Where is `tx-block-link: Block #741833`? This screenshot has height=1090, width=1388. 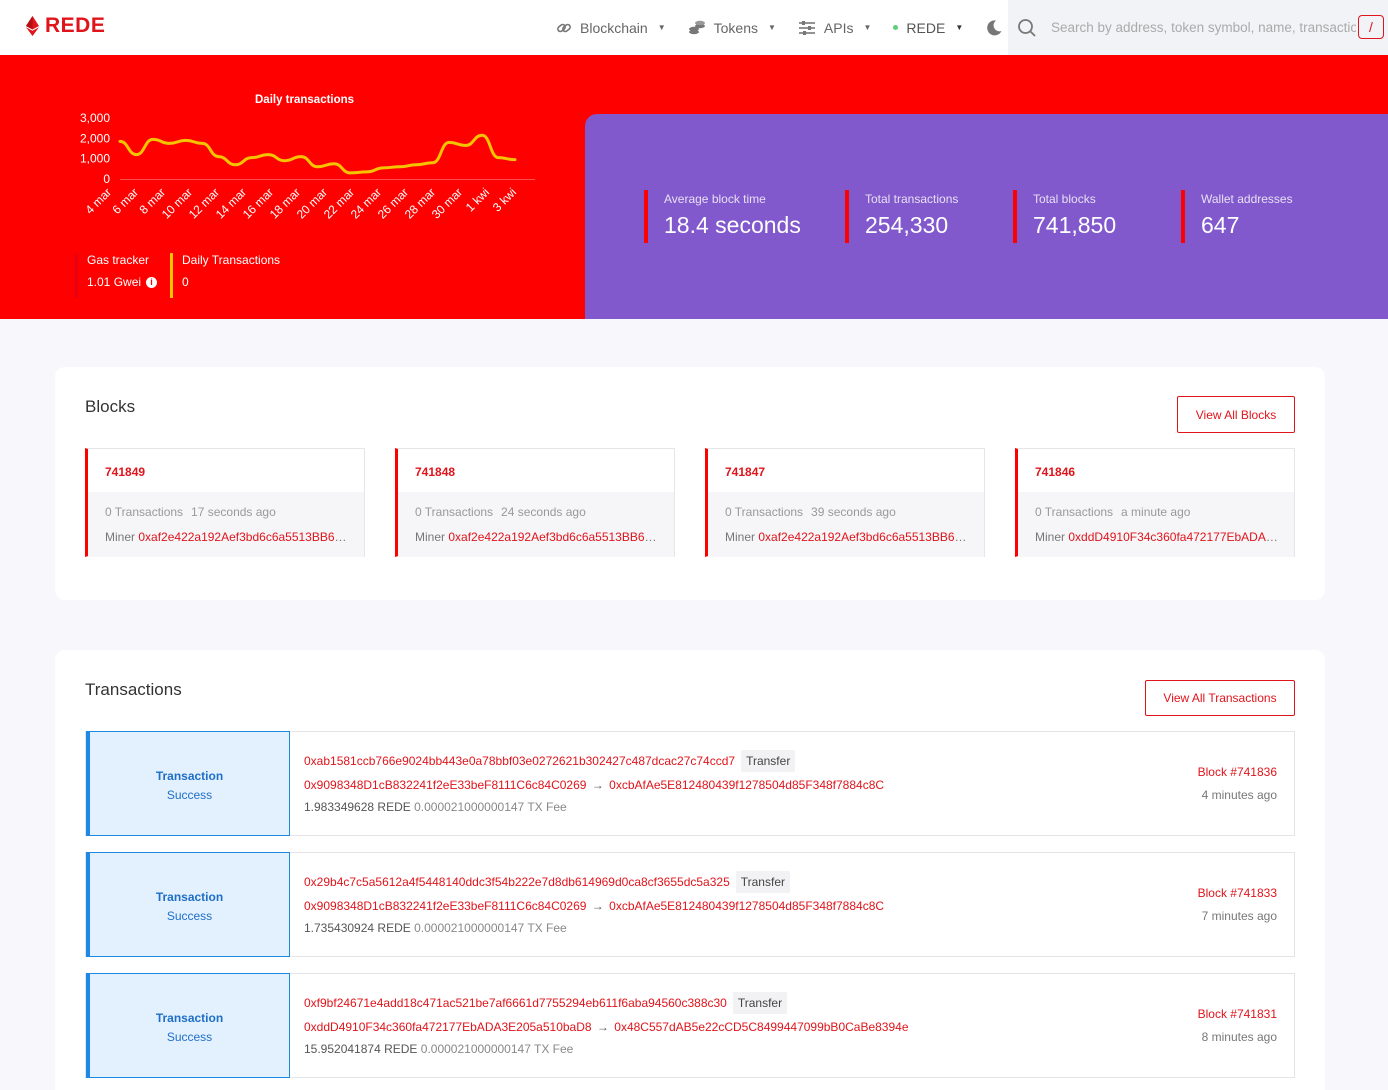
tx-block-link: Block #741833 is located at coordinates (1237, 893).